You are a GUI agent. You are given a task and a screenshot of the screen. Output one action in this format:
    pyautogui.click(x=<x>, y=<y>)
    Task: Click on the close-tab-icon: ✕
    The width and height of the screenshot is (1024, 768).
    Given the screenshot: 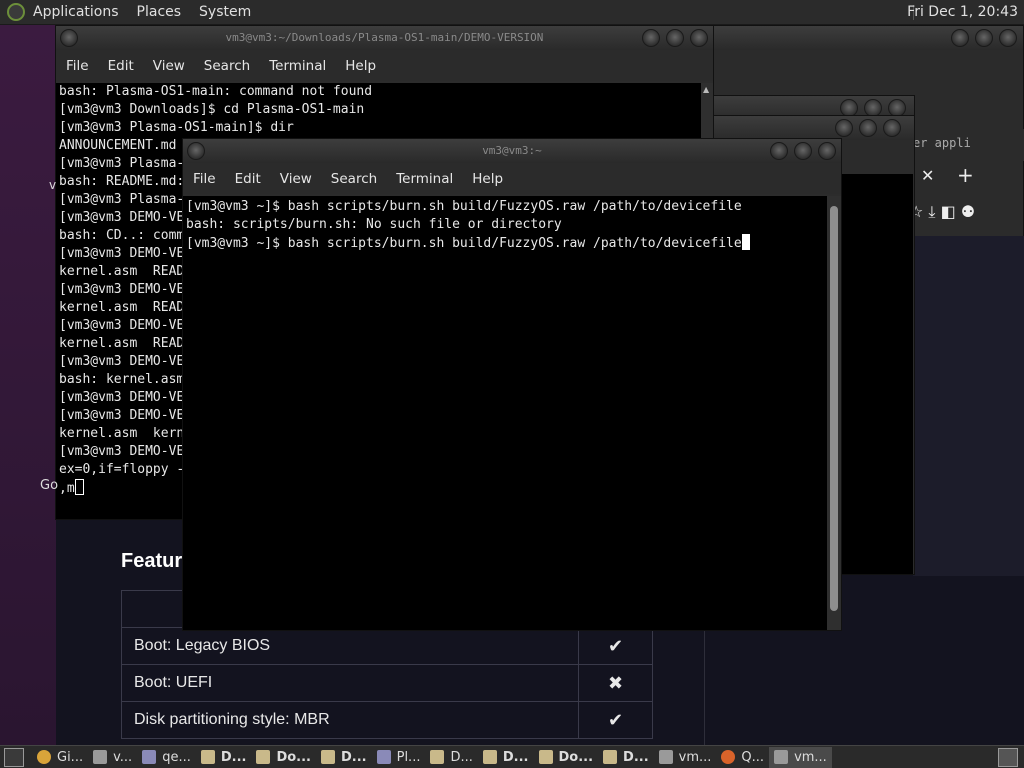 What is the action you would take?
    pyautogui.click(x=927, y=175)
    